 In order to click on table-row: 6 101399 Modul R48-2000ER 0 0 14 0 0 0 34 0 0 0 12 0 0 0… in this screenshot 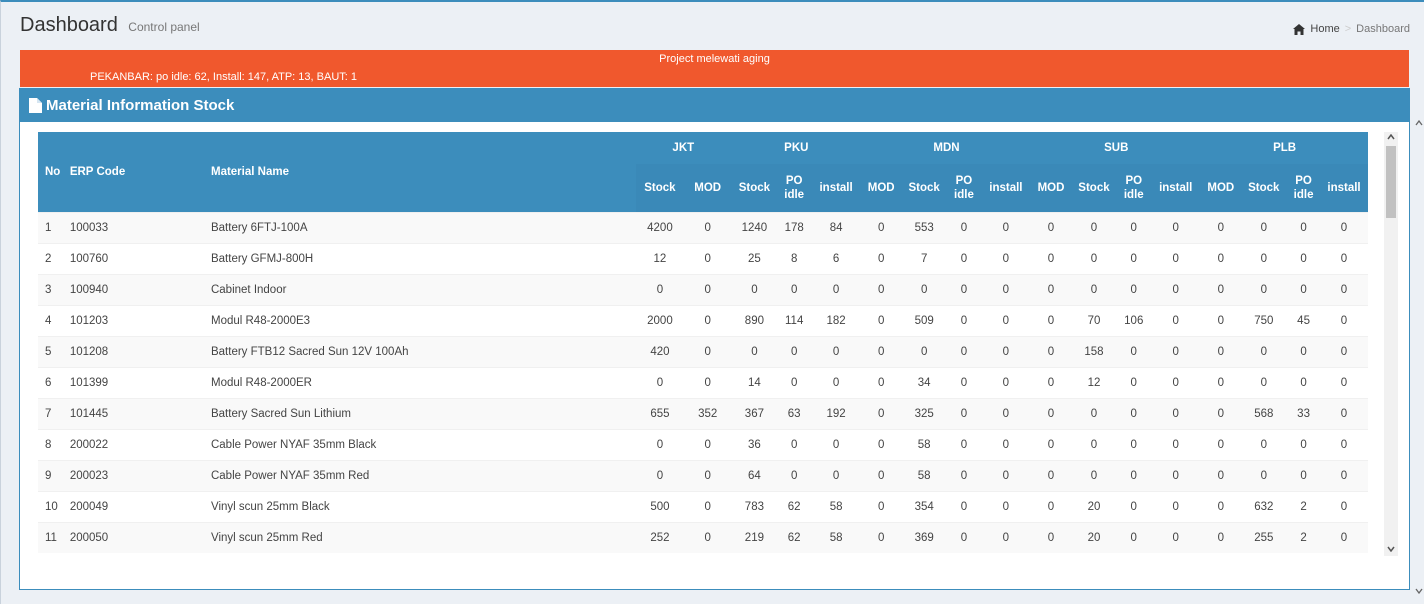, I will do `click(703, 382)`.